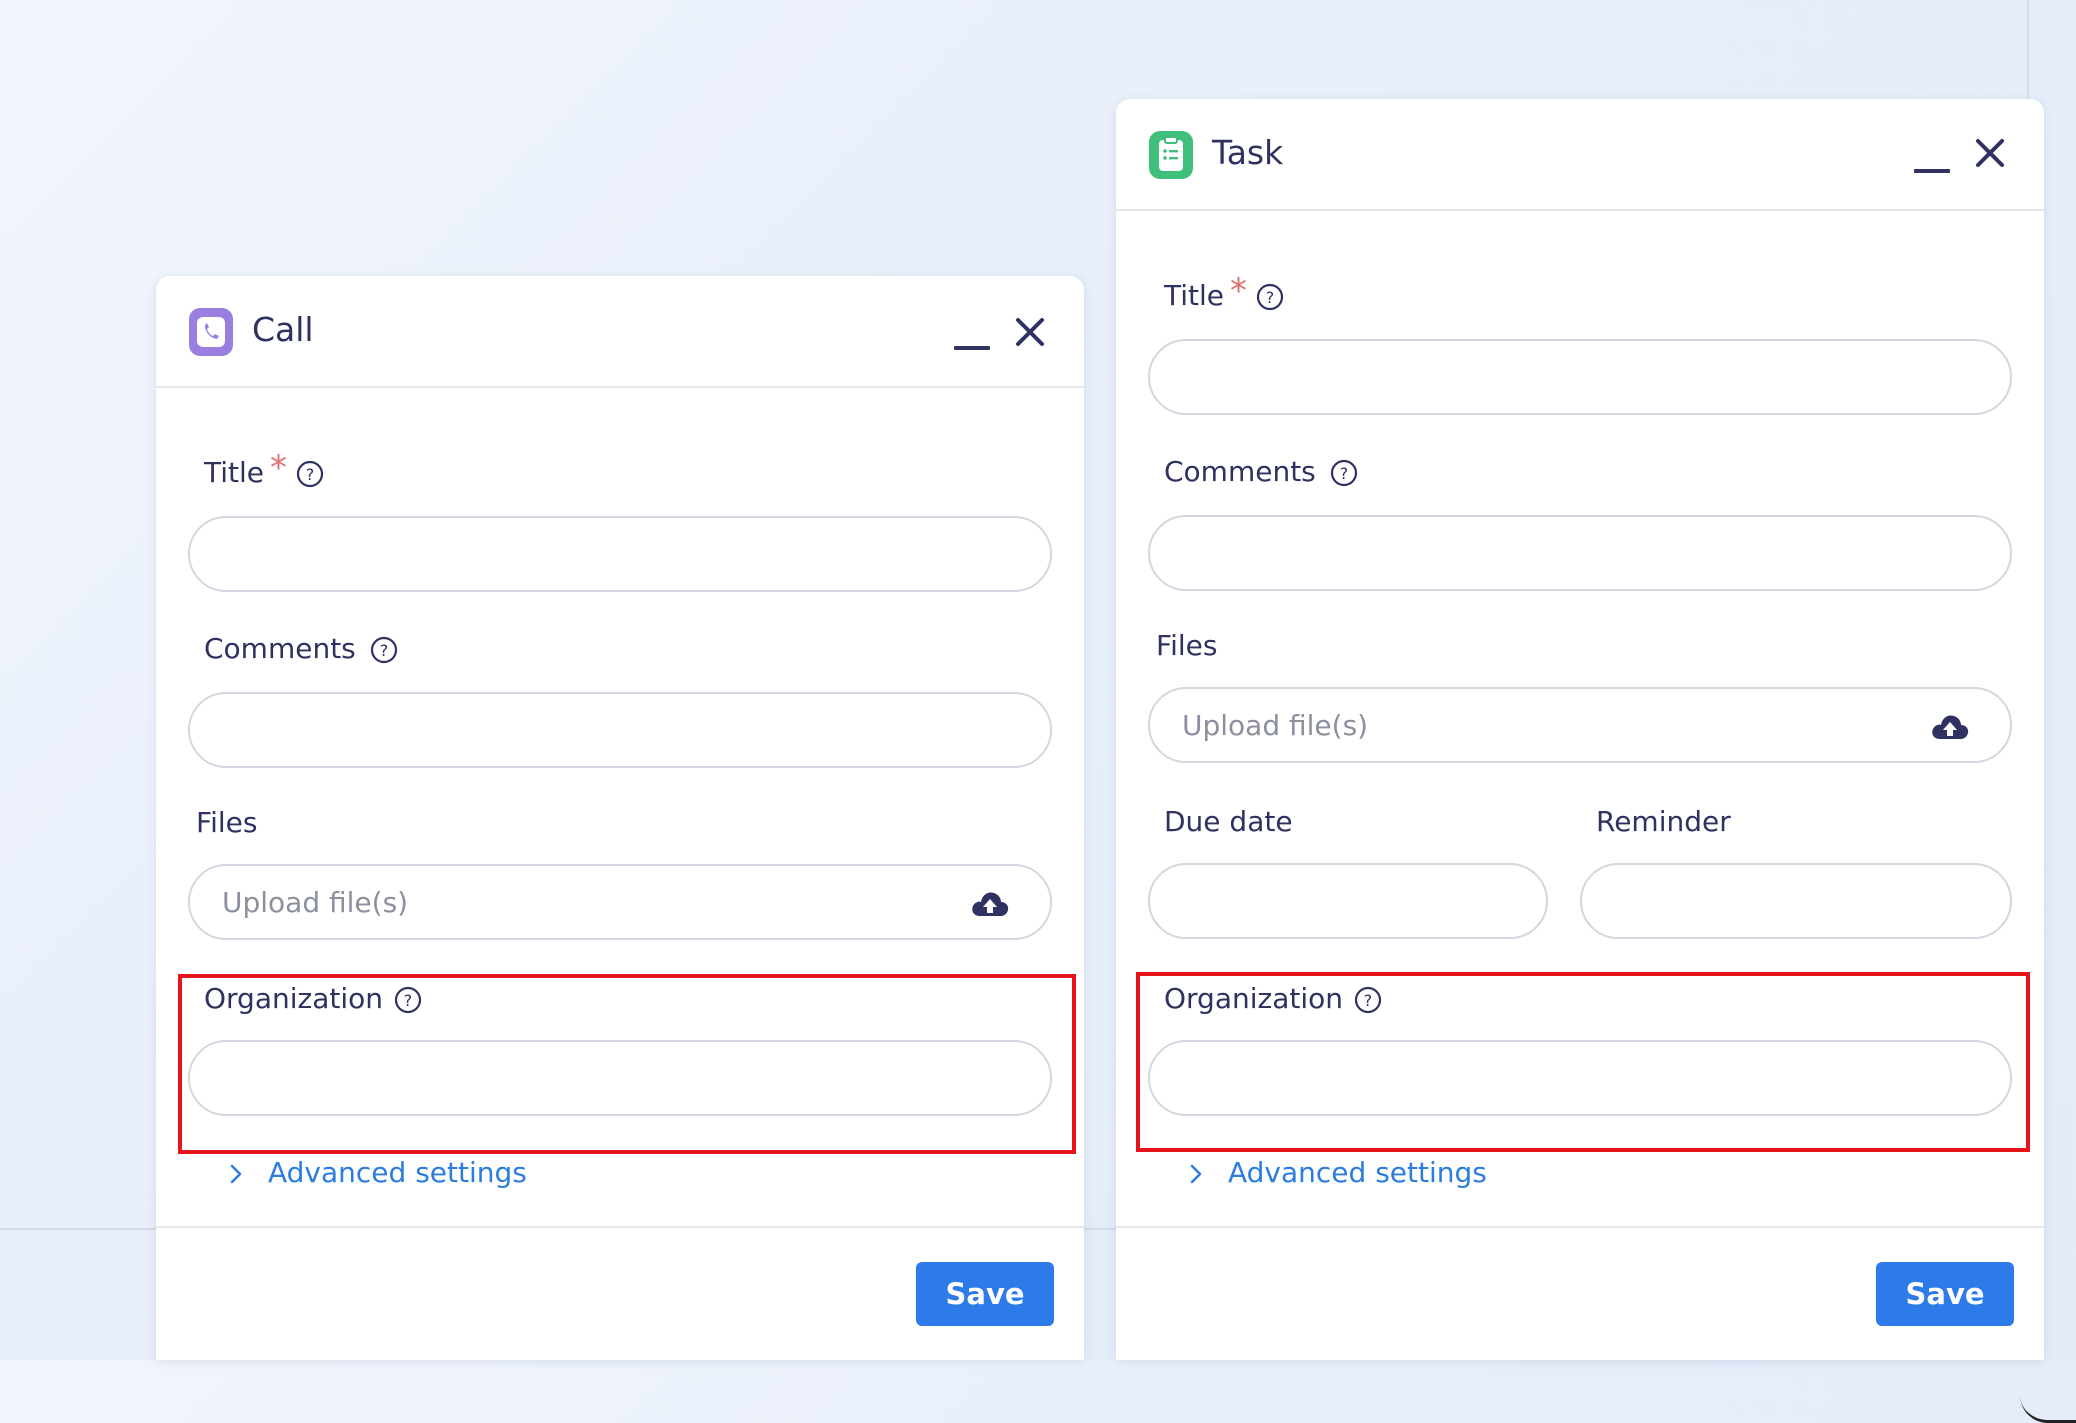  I want to click on due-date-field, so click(1348, 901).